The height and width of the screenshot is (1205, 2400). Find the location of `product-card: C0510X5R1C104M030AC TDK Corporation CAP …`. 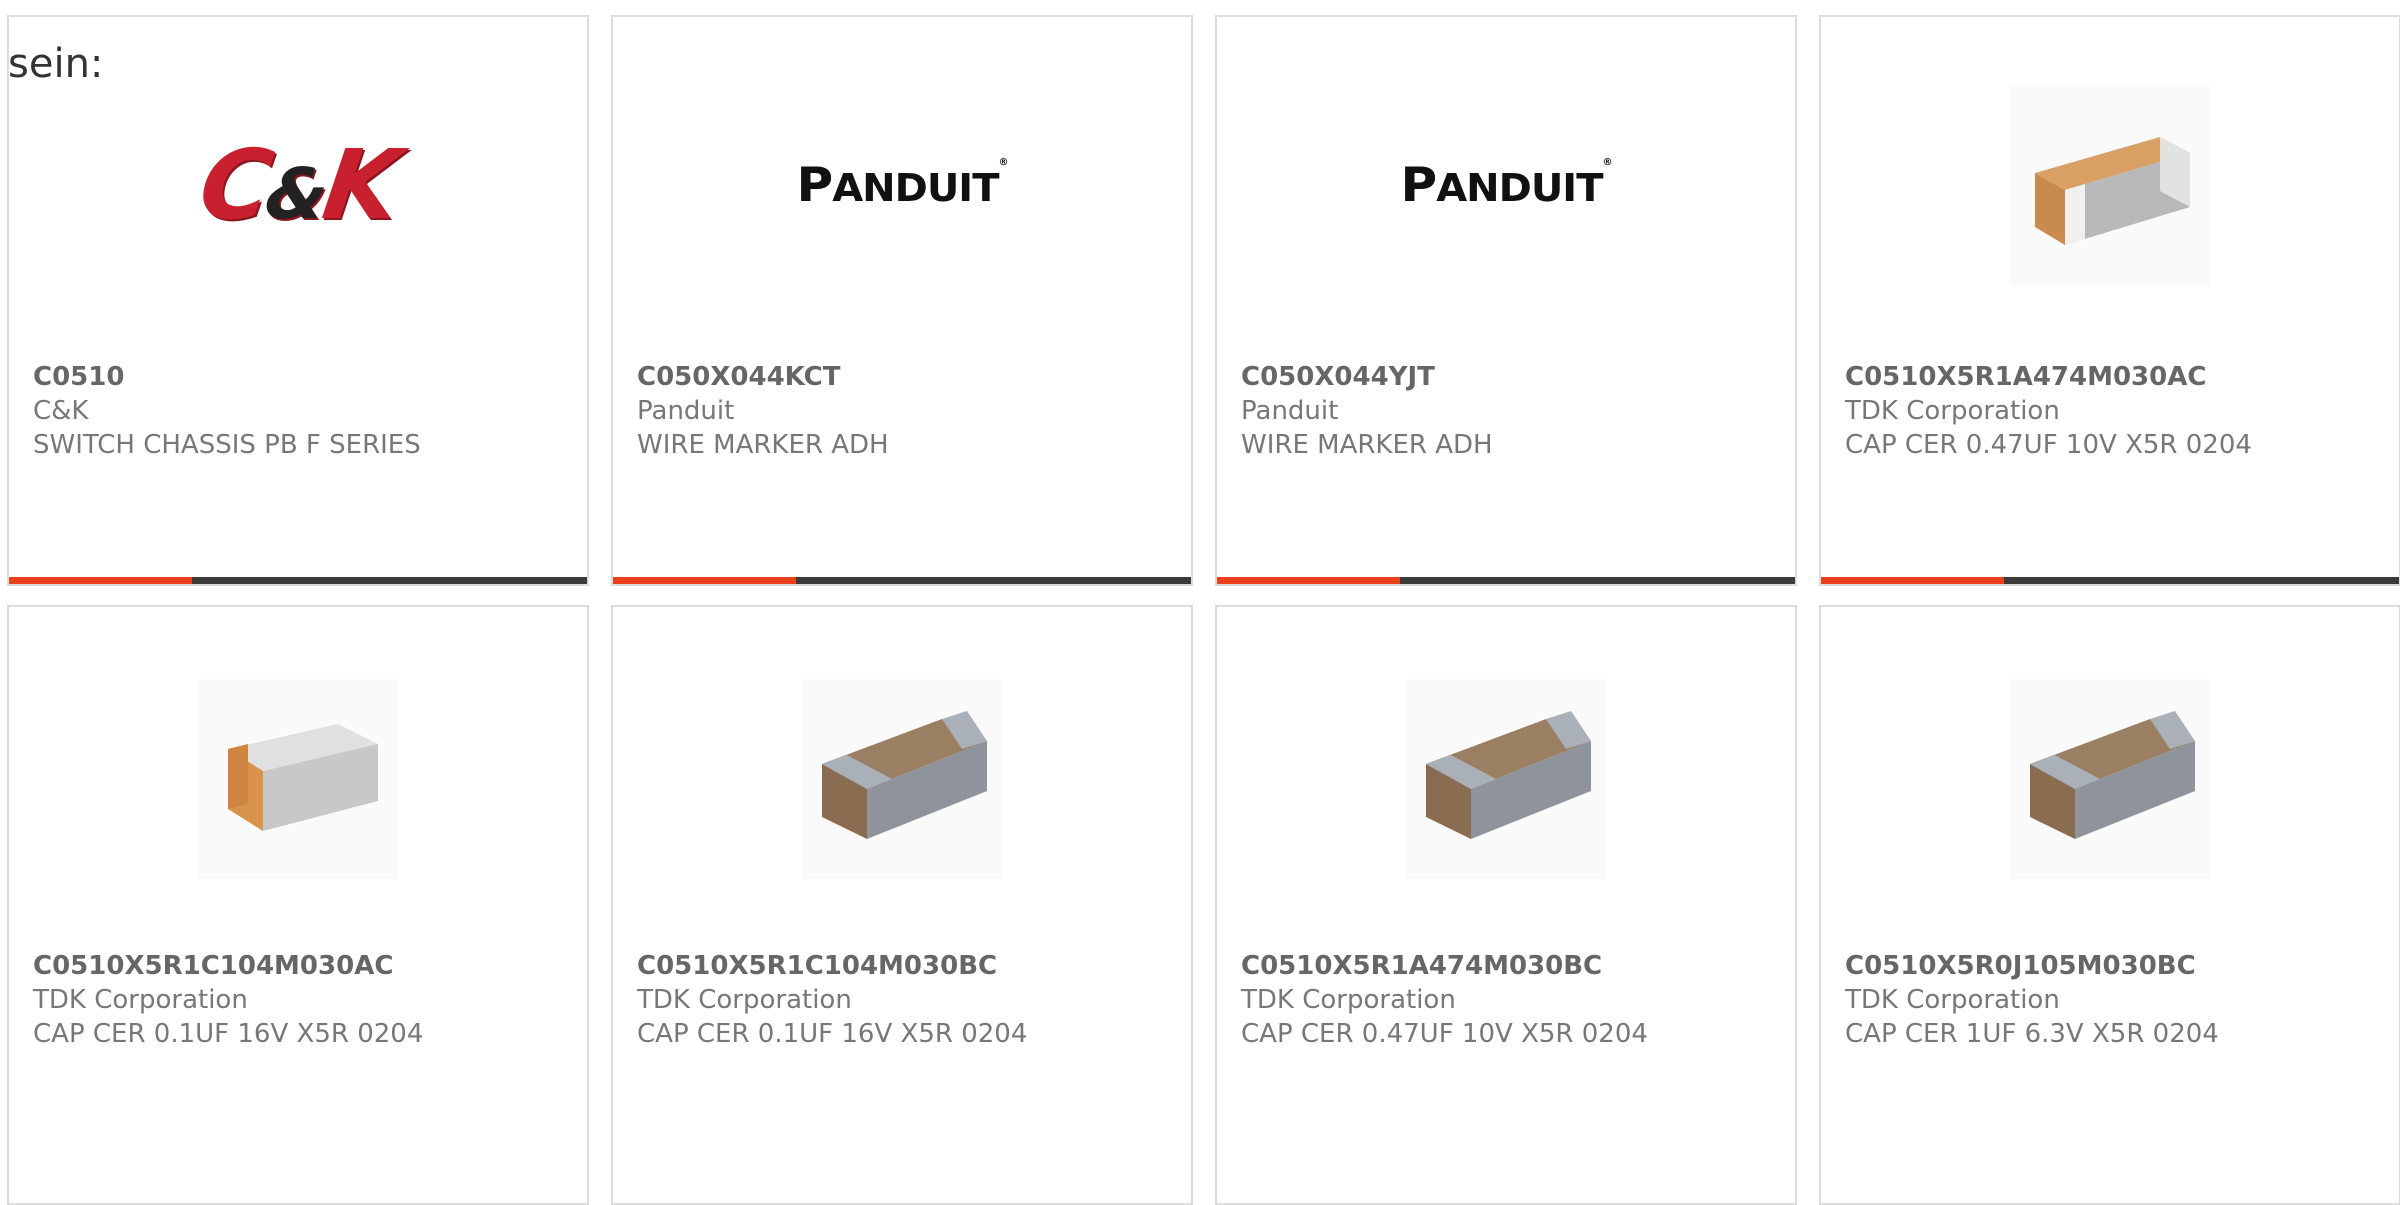

product-card: C0510X5R1C104M030AC TDK Corporation CAP … is located at coordinates (298, 905).